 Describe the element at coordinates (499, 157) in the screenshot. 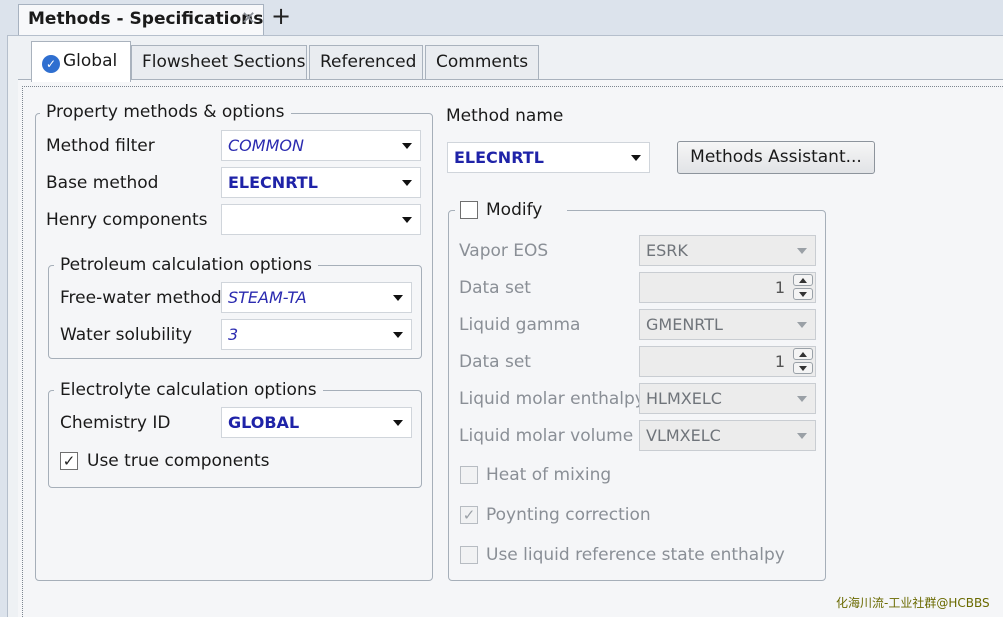

I see `method-name-value: ELECNRTL` at that location.